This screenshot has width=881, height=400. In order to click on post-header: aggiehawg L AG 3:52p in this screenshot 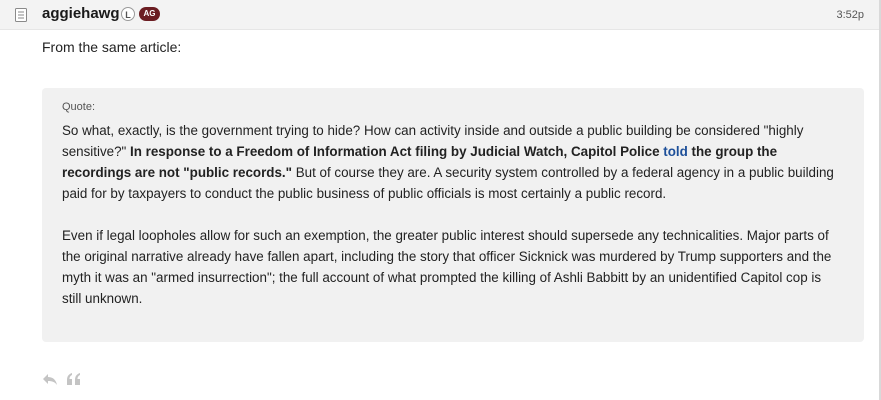, I will do `click(440, 15)`.